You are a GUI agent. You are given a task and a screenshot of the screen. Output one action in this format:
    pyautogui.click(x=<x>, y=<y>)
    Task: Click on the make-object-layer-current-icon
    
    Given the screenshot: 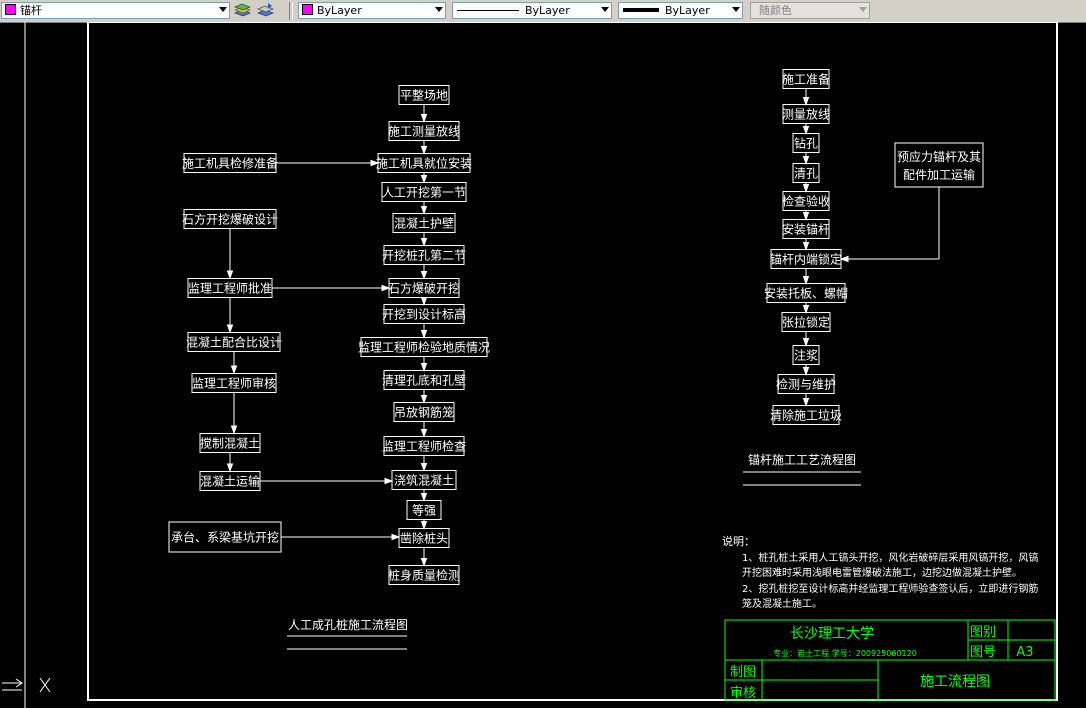 What is the action you would take?
    pyautogui.click(x=242, y=10)
    